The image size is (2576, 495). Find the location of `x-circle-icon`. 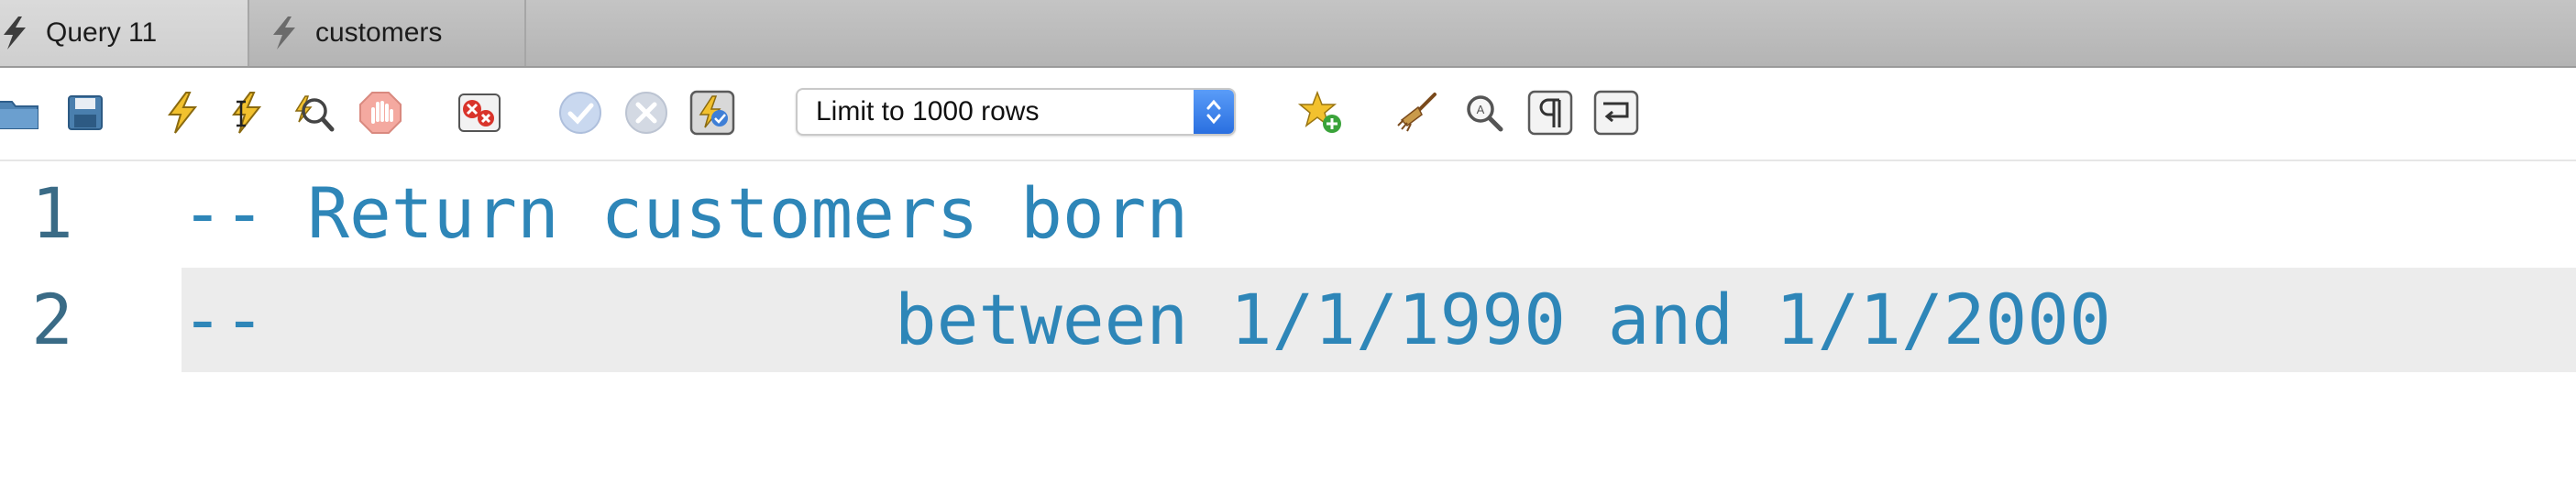

x-circle-icon is located at coordinates (646, 113).